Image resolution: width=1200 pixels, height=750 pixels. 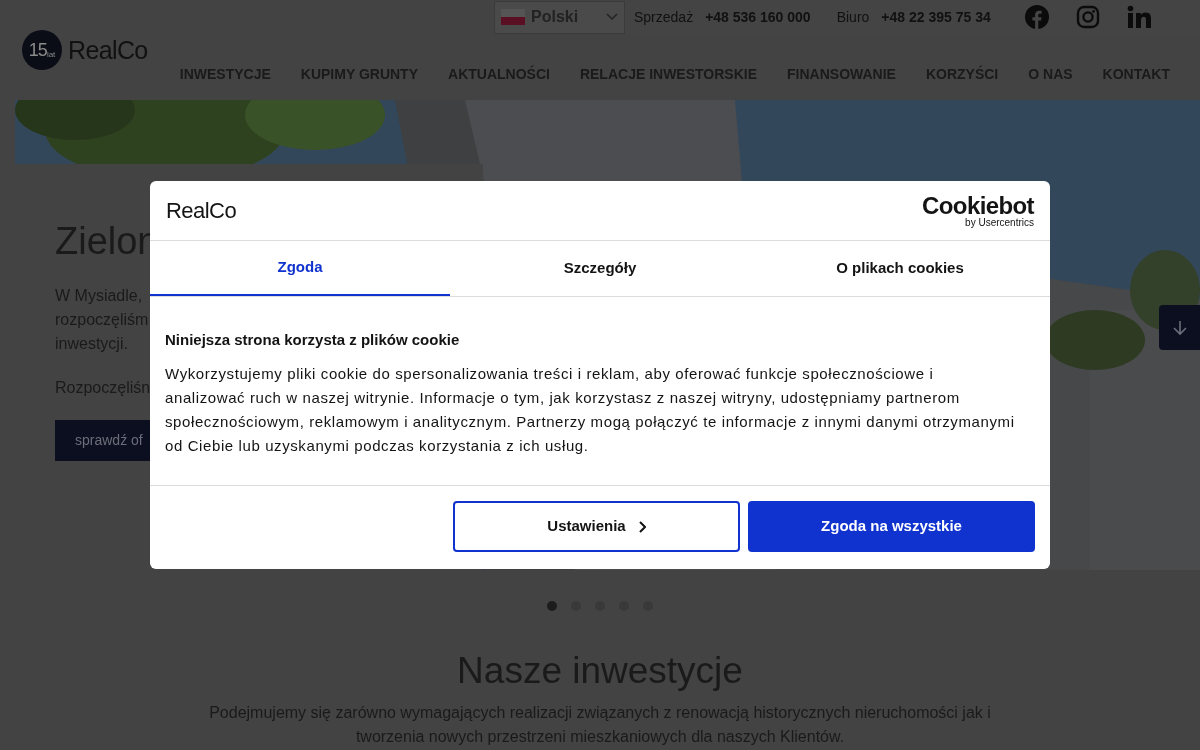 I want to click on flag-icon, so click(x=513, y=17).